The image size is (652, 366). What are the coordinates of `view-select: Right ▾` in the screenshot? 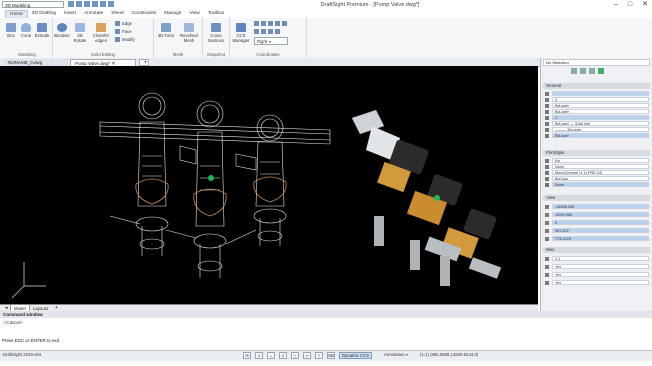 It's located at (271, 41).